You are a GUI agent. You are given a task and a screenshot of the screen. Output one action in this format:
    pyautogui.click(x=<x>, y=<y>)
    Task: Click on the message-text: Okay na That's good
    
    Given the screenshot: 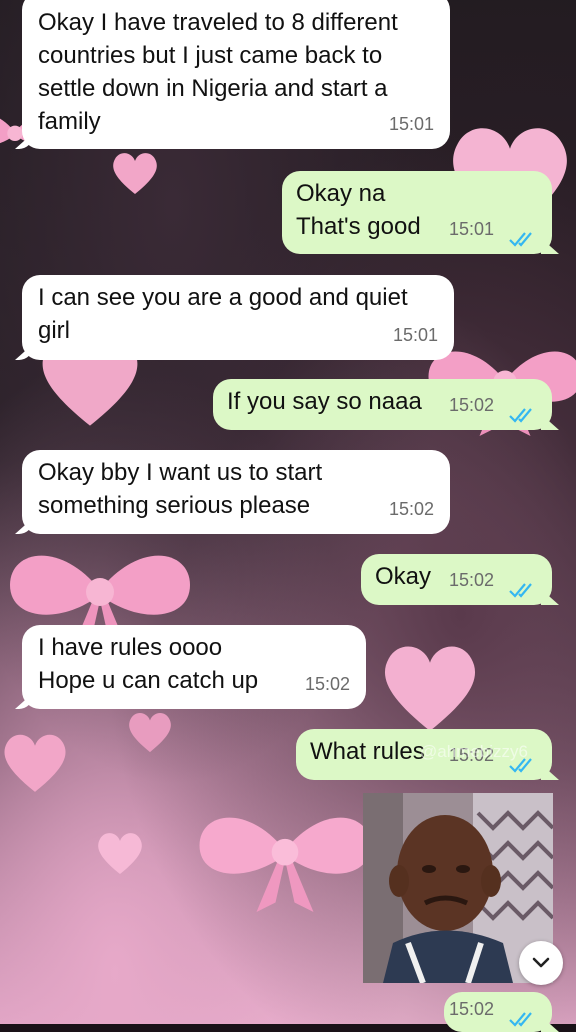 What is the action you would take?
    pyautogui.click(x=358, y=210)
    